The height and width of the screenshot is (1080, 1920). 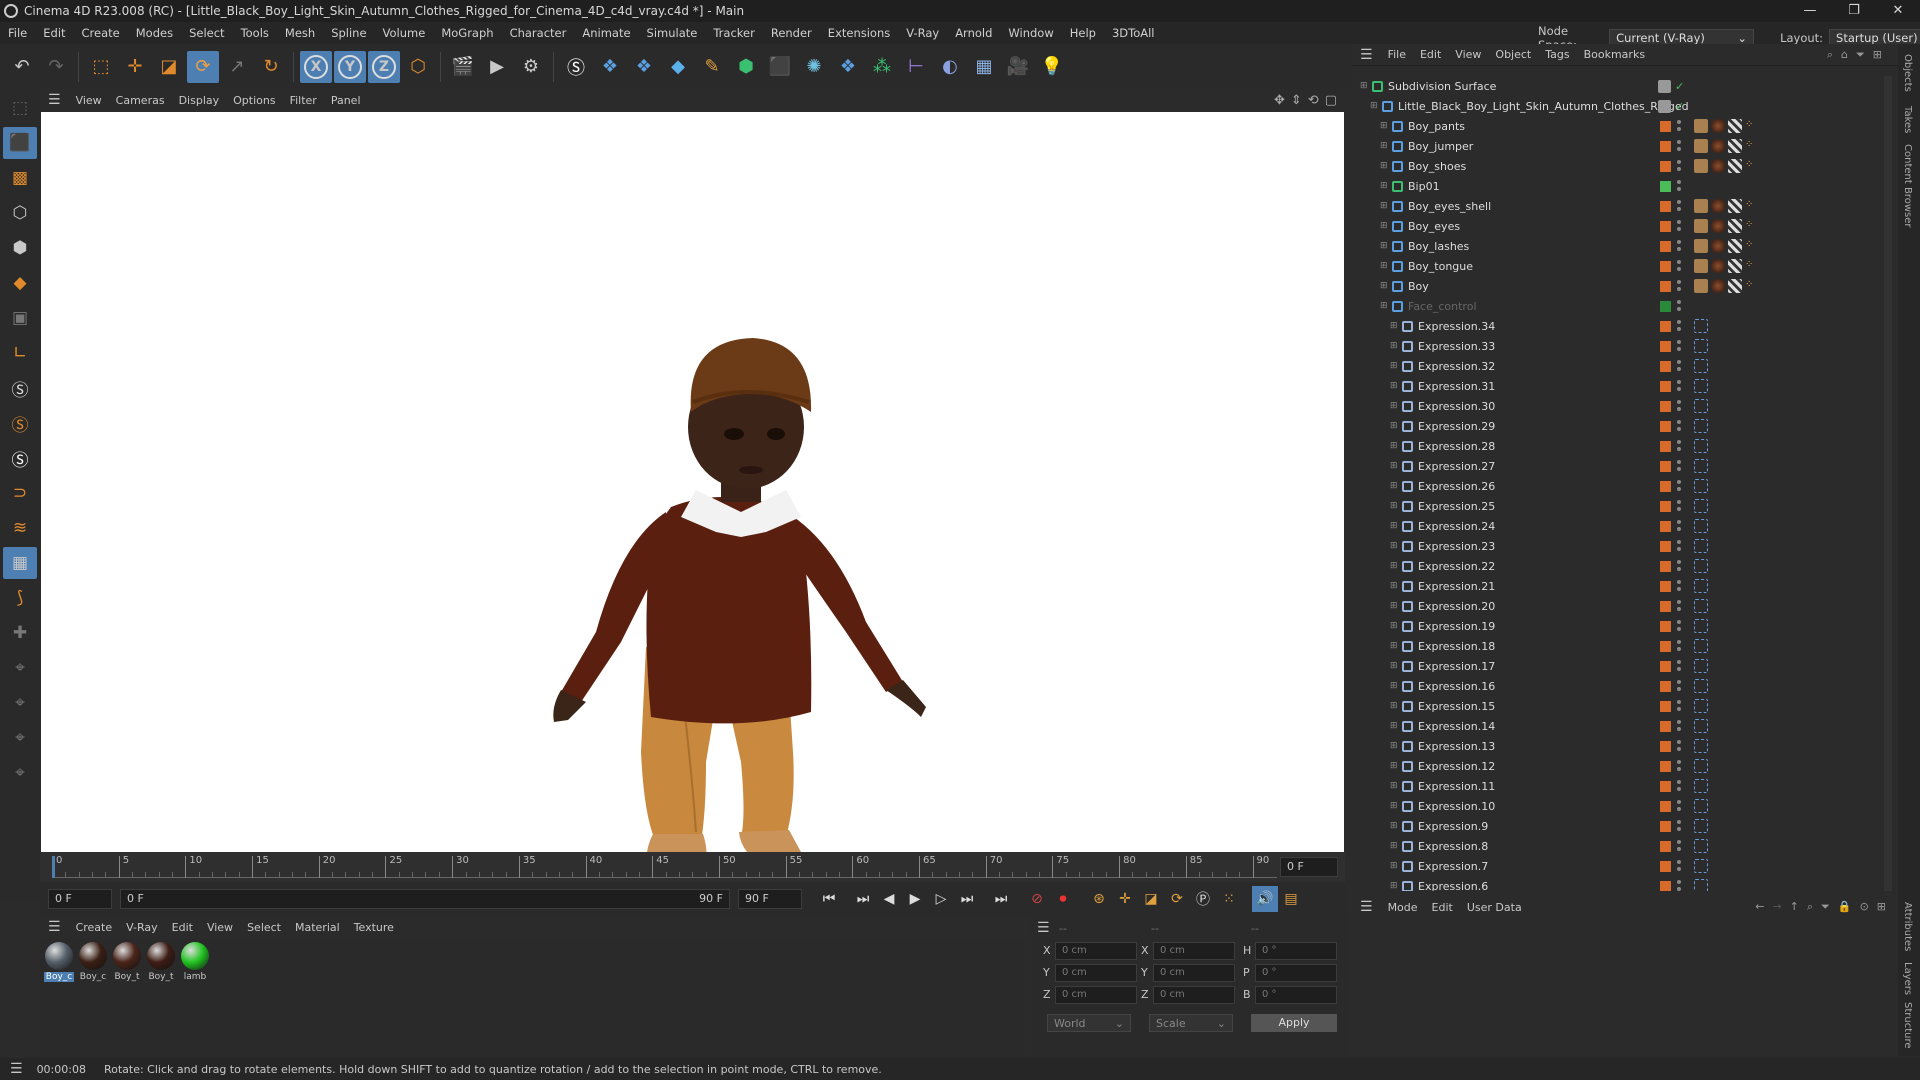 I want to click on dolly-icon: ⇕, so click(x=1296, y=100).